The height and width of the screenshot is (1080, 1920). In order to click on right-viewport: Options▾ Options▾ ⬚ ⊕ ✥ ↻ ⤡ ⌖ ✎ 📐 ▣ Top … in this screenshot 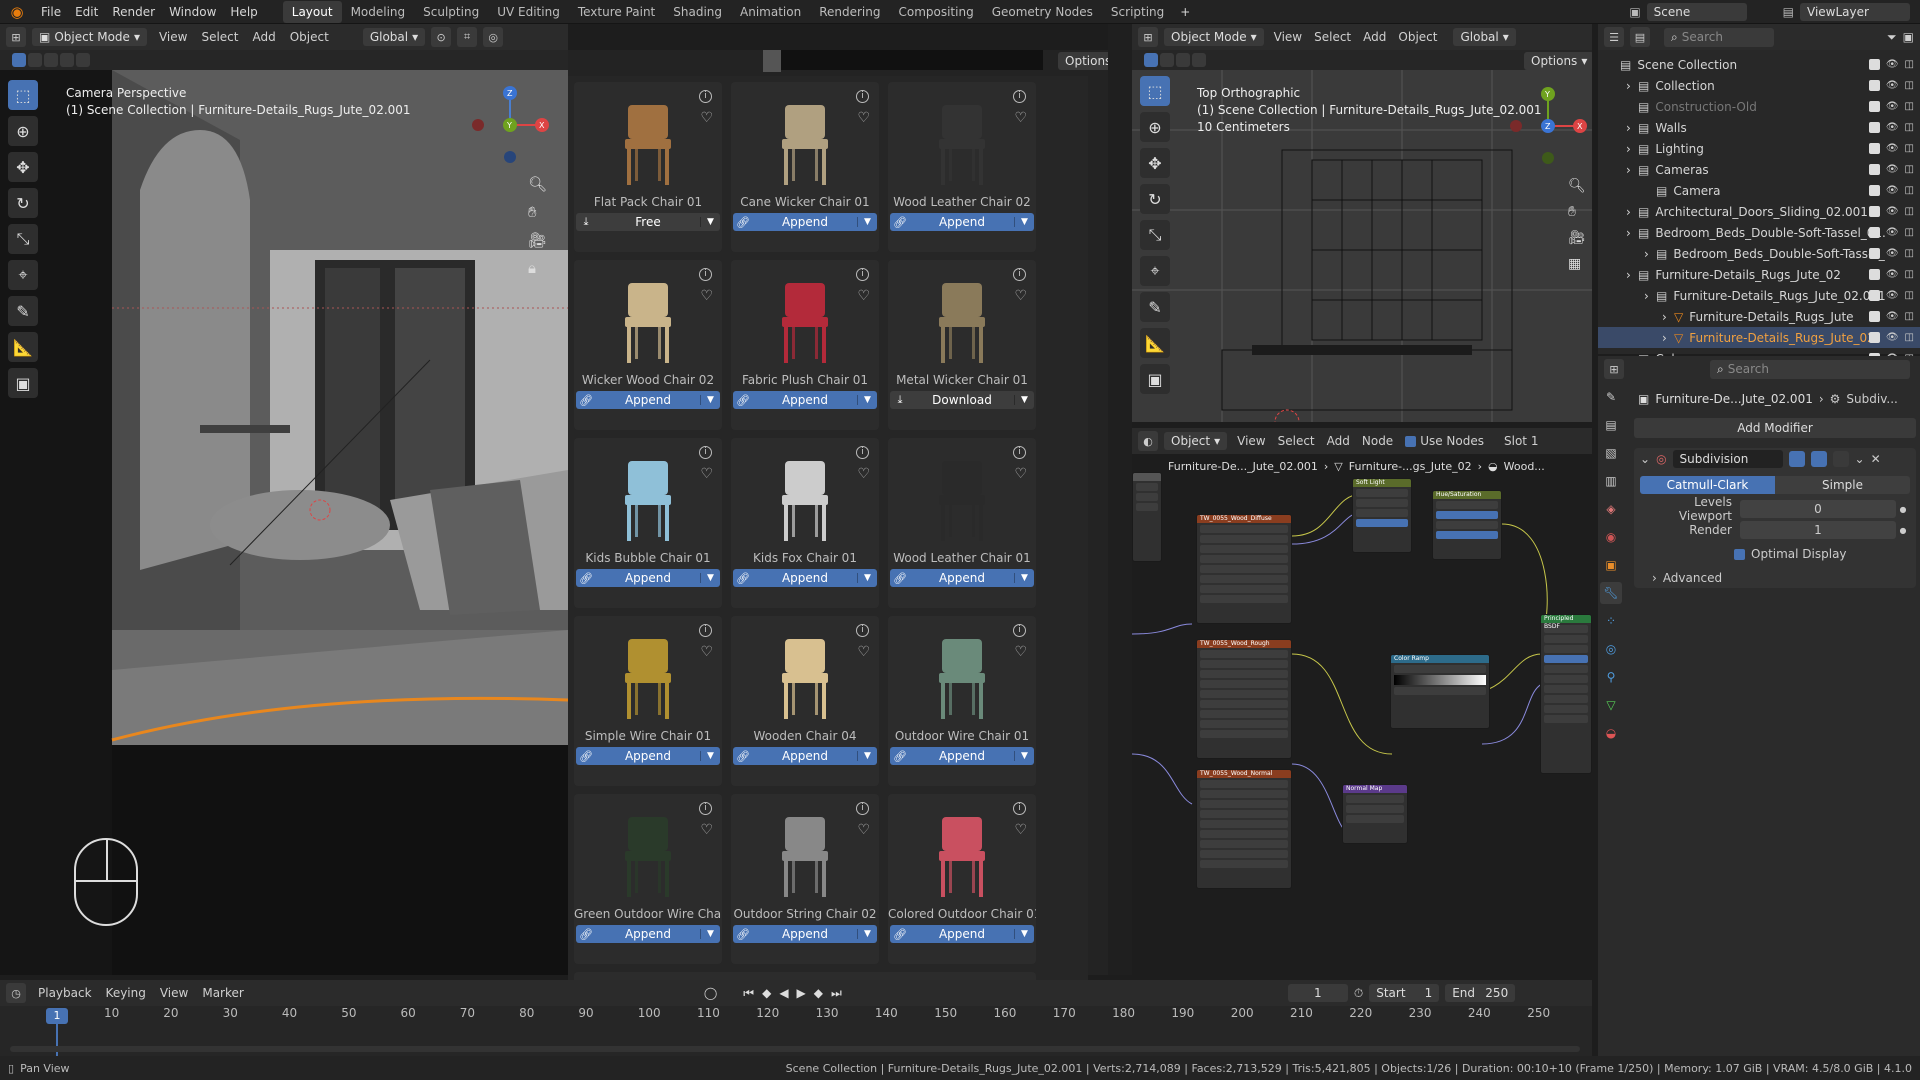, I will do `click(1362, 236)`.